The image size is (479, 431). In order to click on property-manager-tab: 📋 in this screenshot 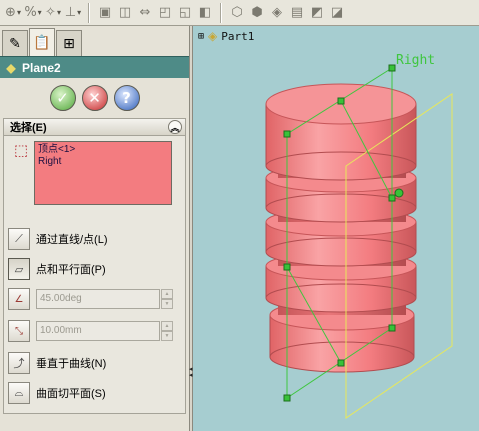, I will do `click(42, 42)`.